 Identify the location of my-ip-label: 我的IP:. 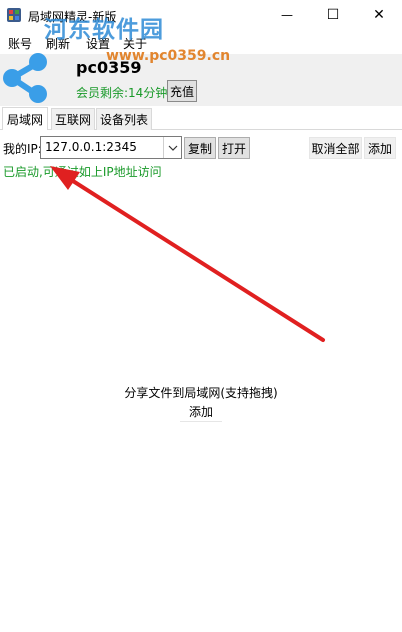
(22, 149).